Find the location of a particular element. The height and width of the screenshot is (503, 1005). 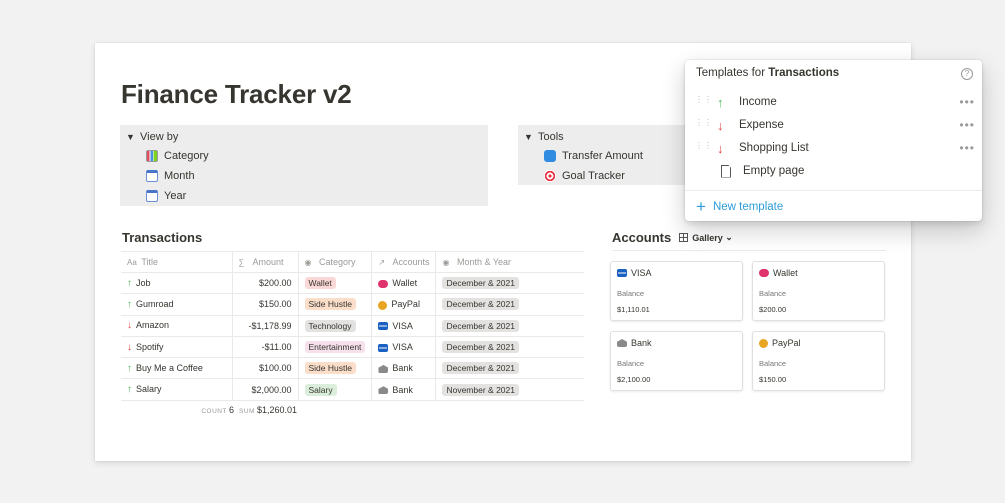

cell-category: Salary is located at coordinates (335, 389).